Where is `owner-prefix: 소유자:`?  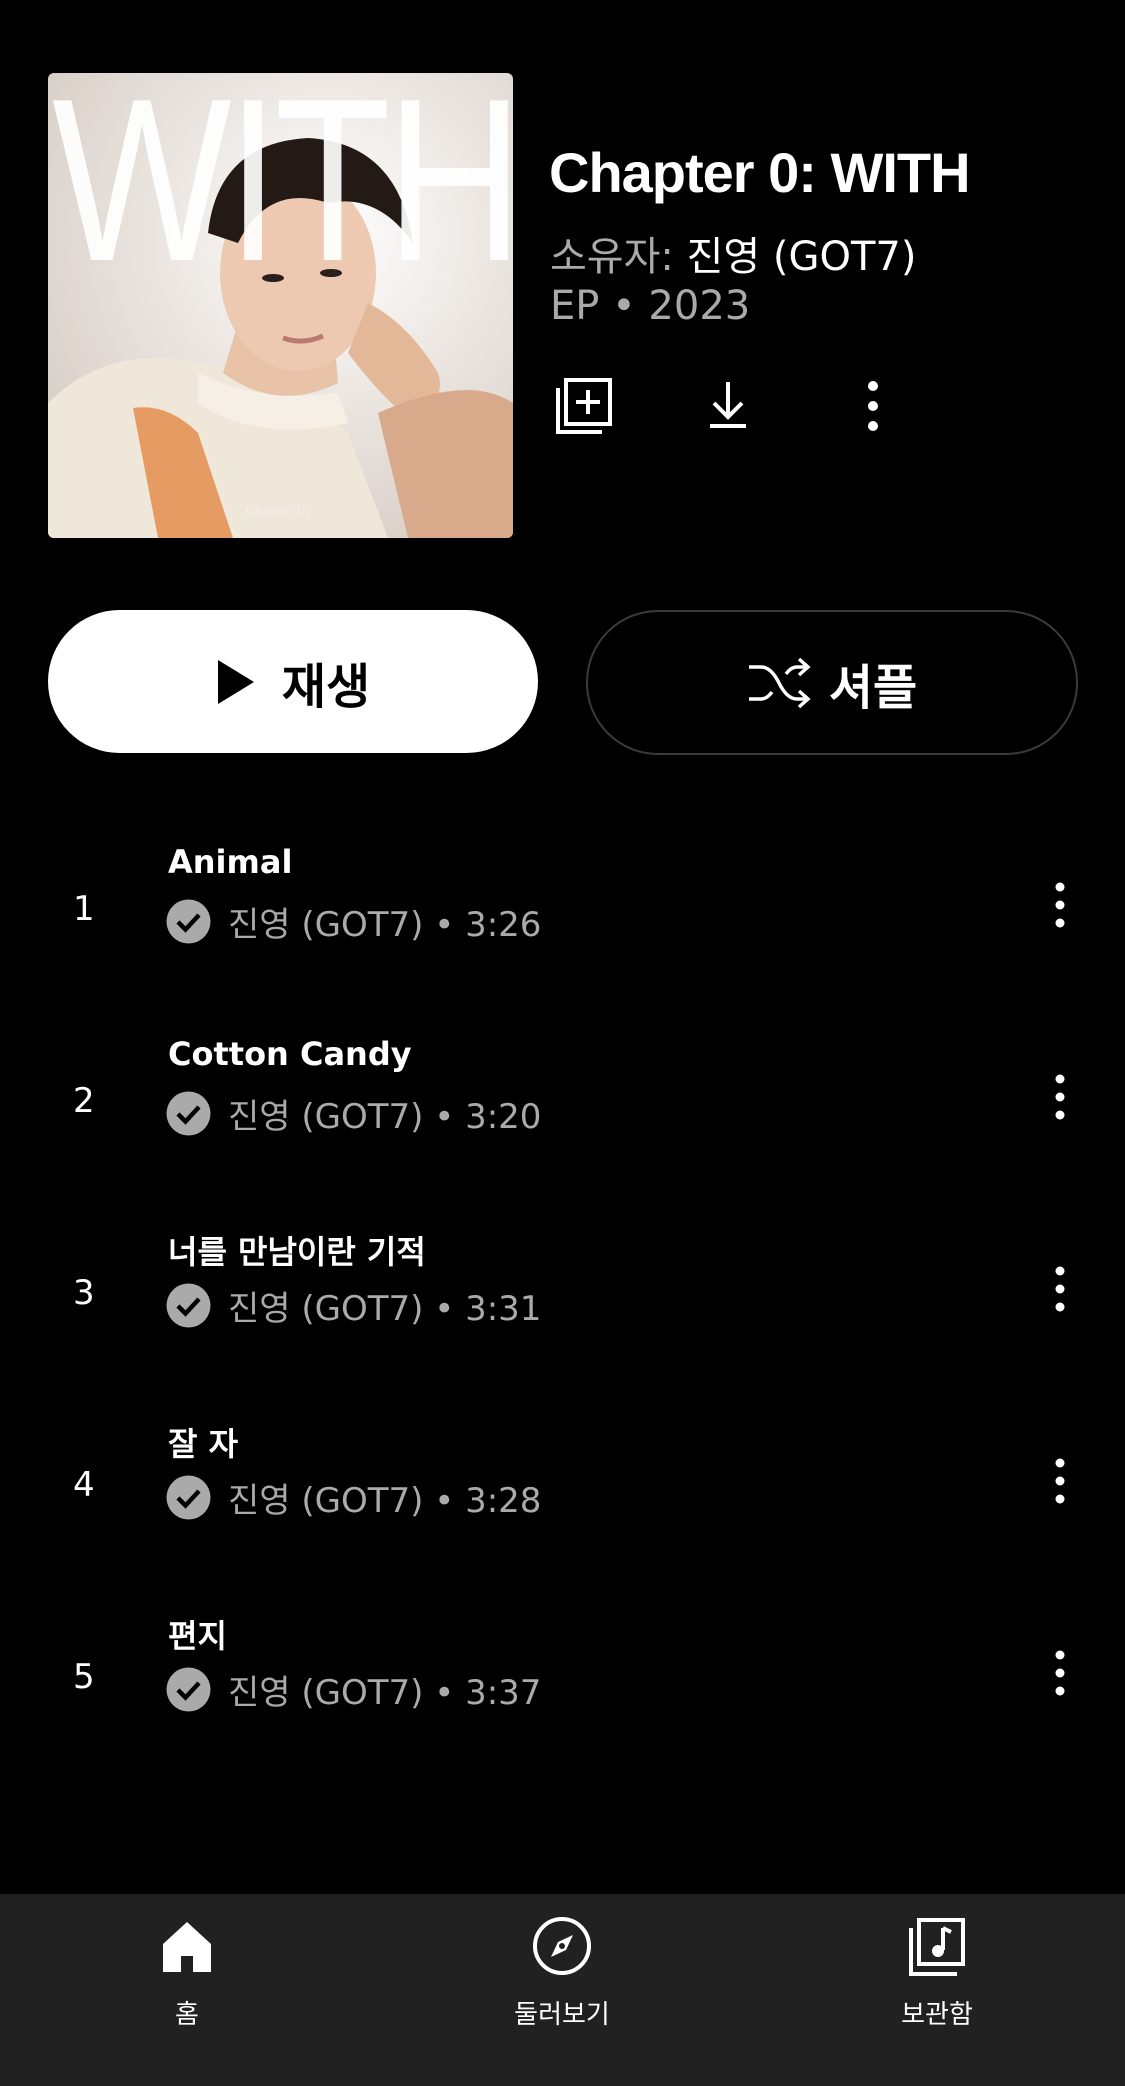
owner-prefix: 소유자: is located at coordinates (618, 257).